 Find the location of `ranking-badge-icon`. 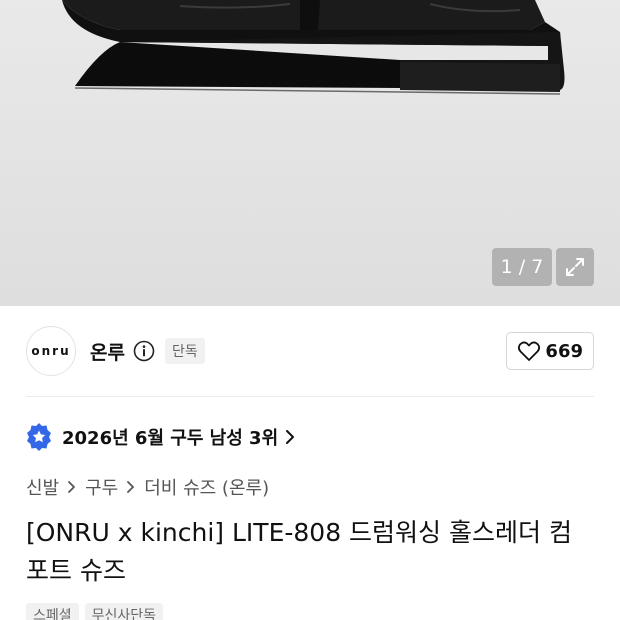

ranking-badge-icon is located at coordinates (39, 437).